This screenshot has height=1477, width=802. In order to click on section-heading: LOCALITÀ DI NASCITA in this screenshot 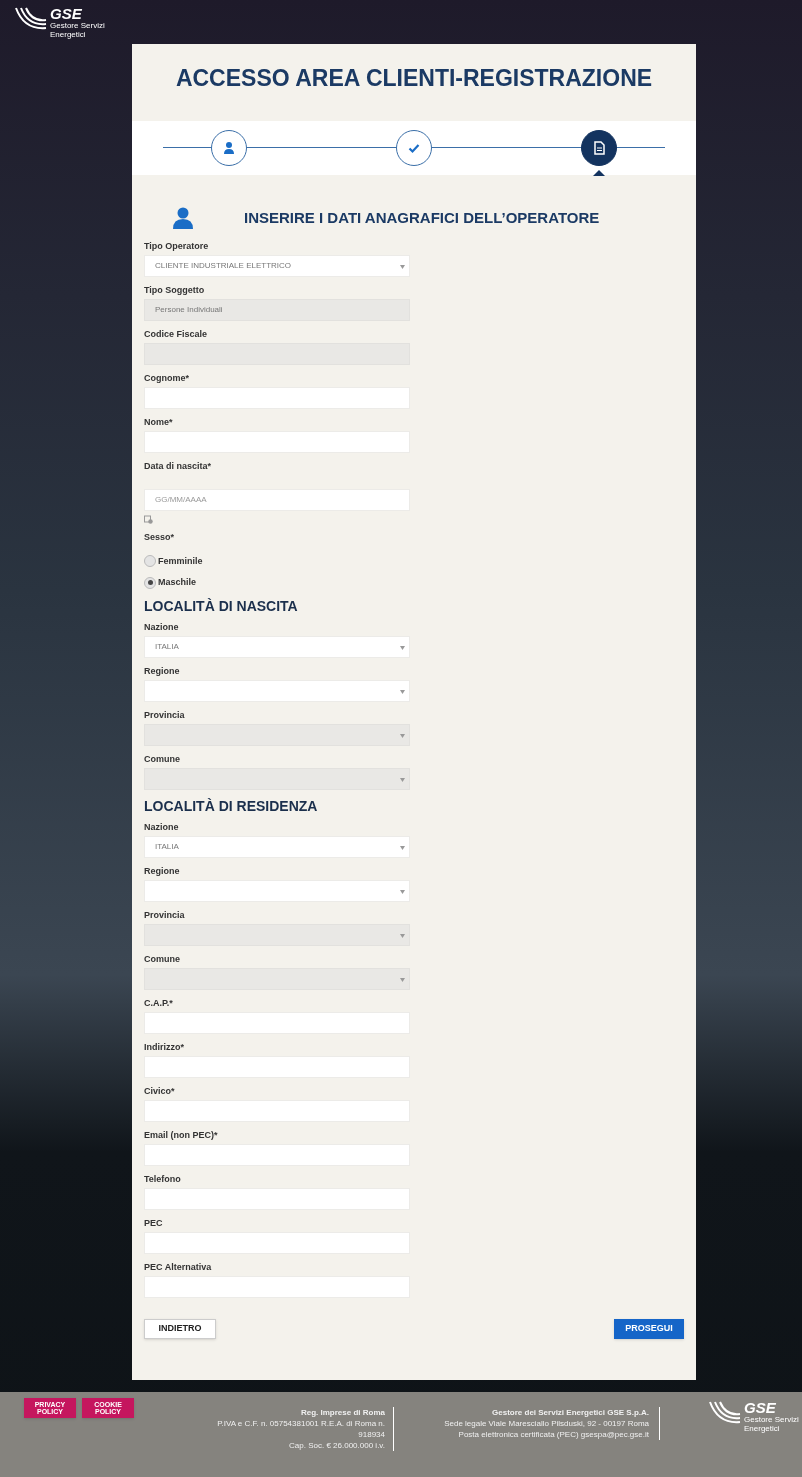, I will do `click(221, 605)`.